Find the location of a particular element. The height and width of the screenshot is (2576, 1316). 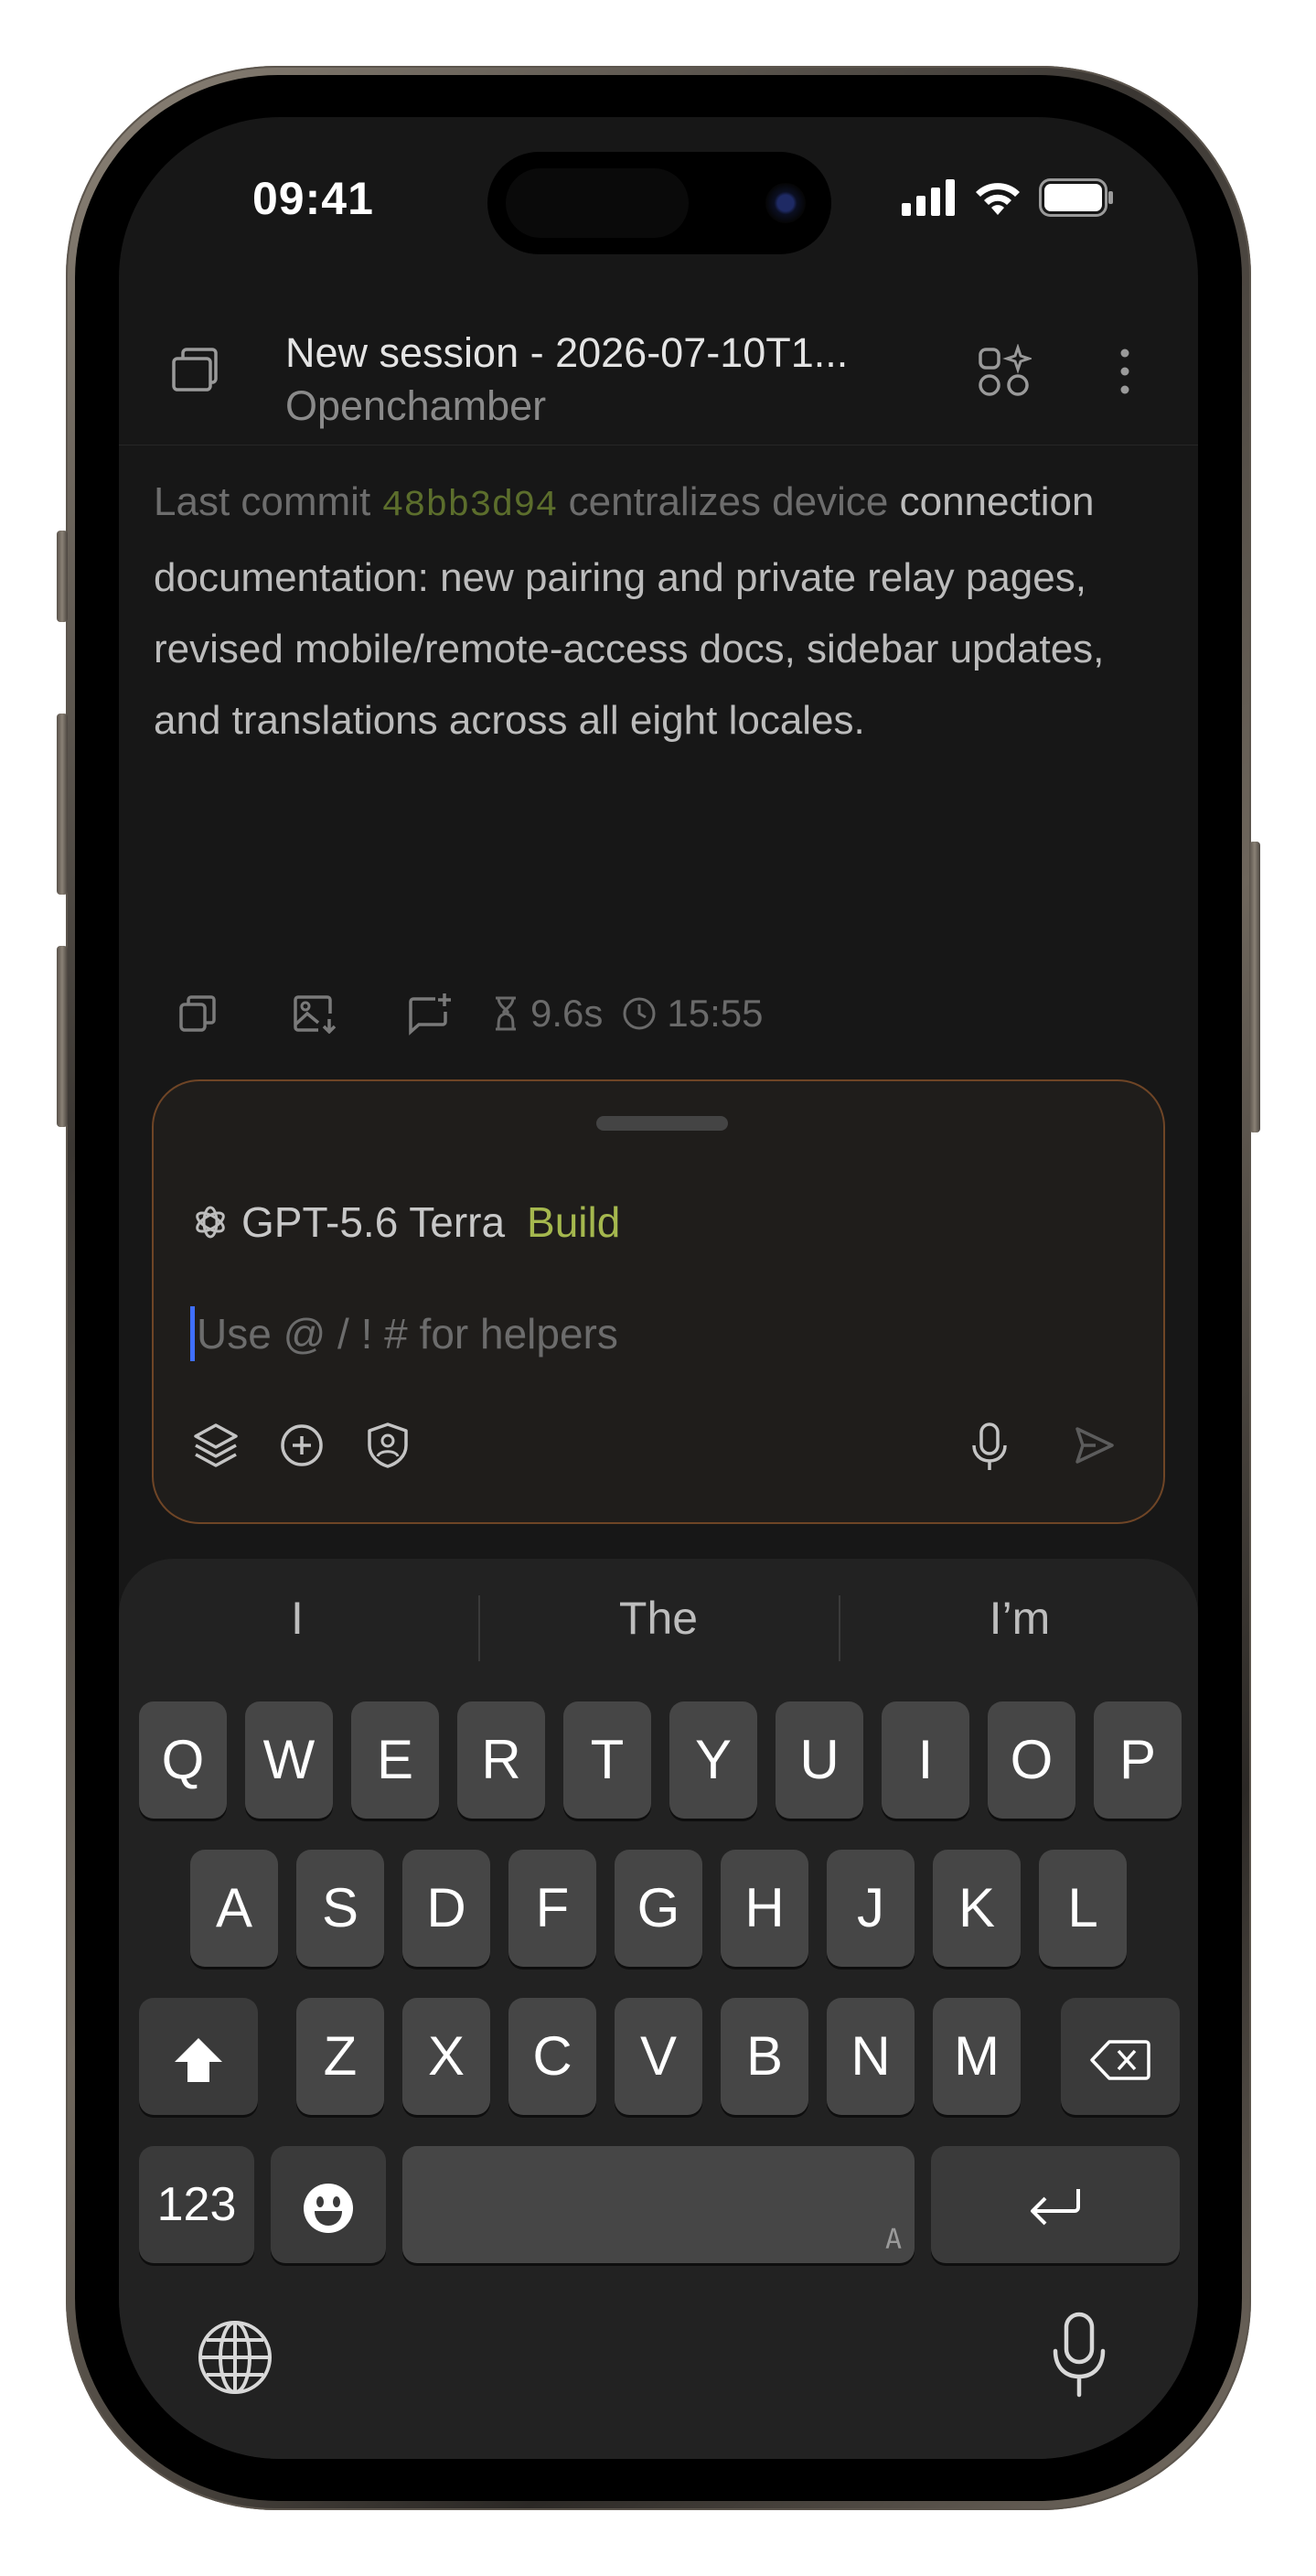

suggestion-3: I’m is located at coordinates (1019, 1619).